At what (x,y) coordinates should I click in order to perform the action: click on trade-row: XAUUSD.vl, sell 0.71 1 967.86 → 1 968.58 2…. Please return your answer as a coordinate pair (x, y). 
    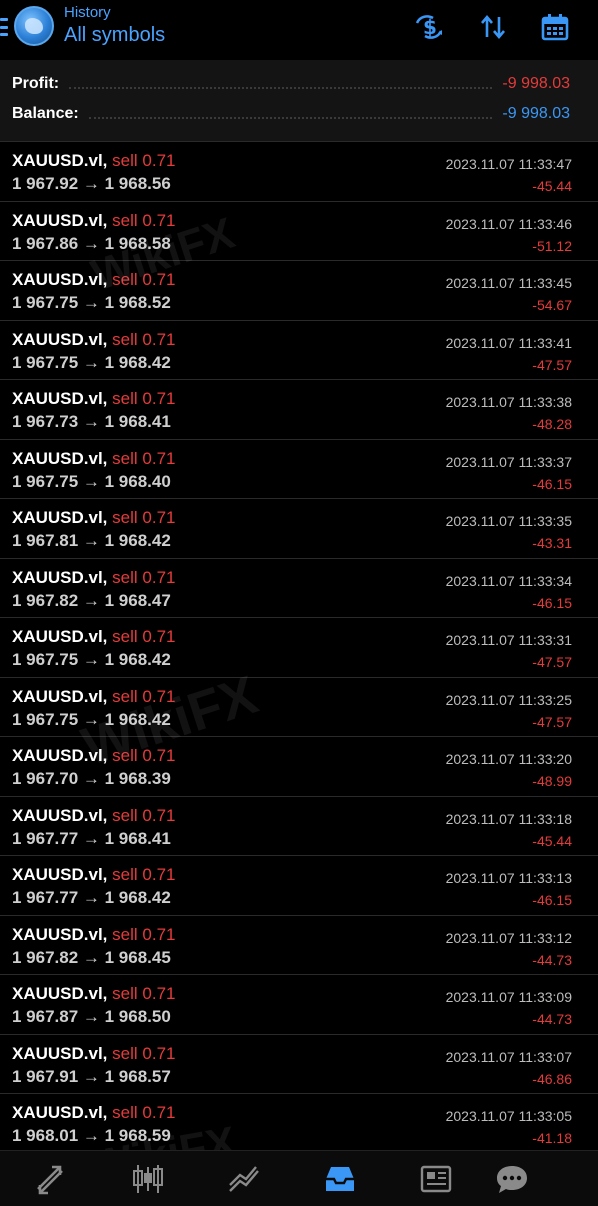
    Looking at the image, I should click on (299, 231).